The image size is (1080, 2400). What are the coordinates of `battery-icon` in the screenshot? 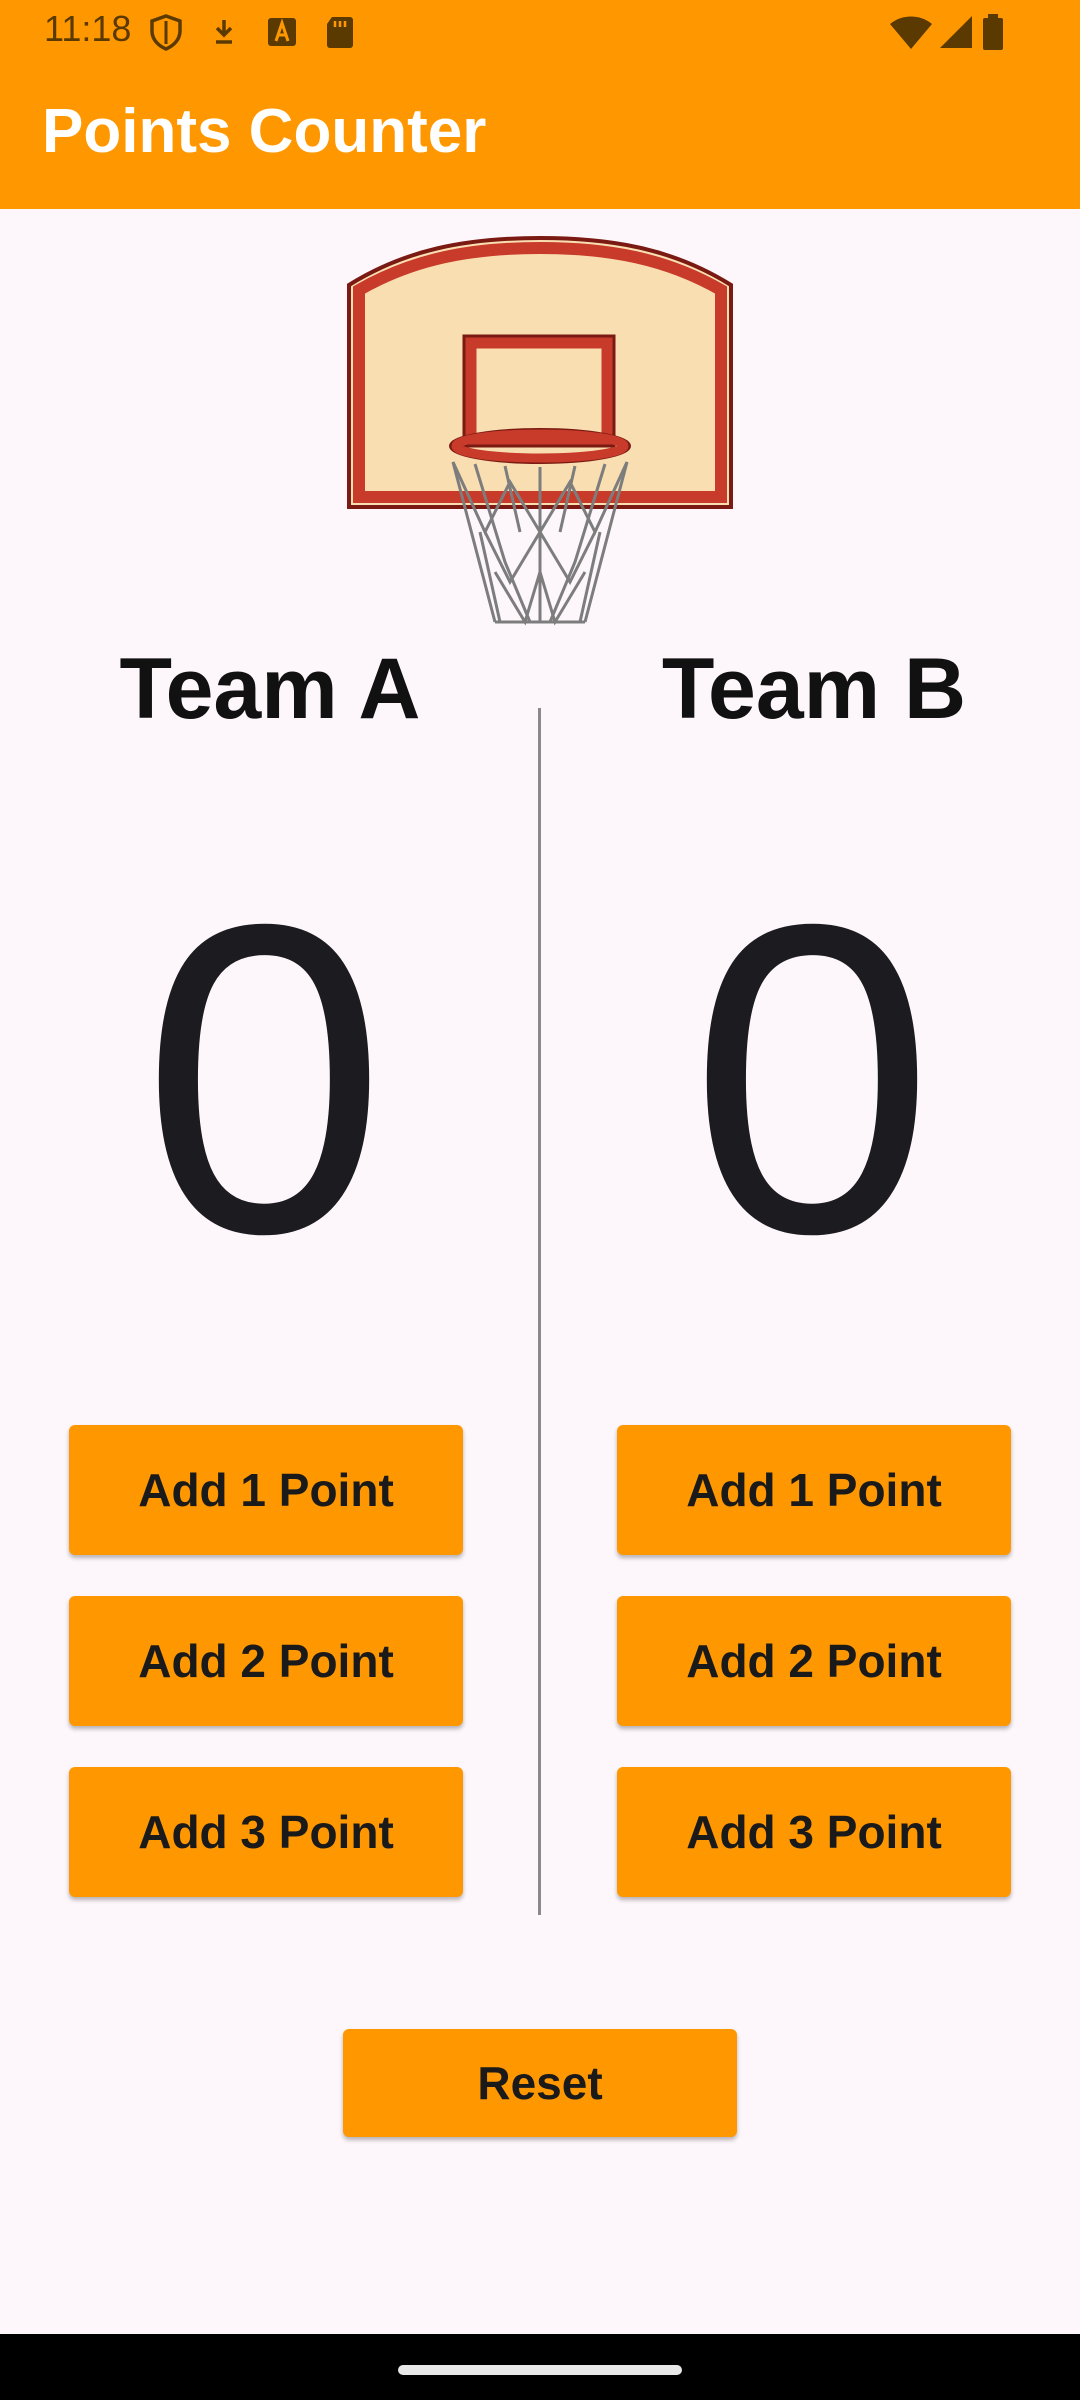 It's located at (993, 32).